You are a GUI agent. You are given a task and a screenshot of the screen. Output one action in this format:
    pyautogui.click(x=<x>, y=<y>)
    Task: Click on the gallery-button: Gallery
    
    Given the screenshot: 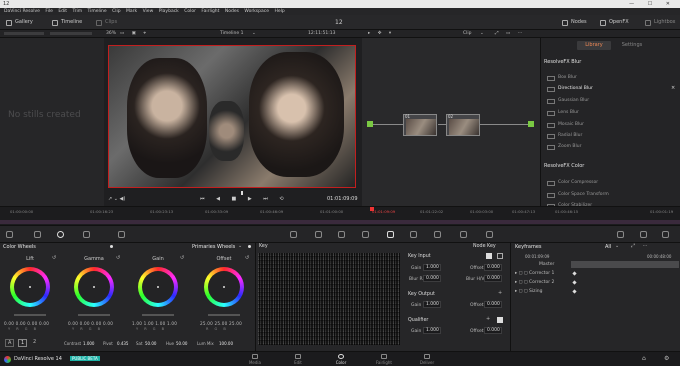 What is the action you would take?
    pyautogui.click(x=19, y=22)
    